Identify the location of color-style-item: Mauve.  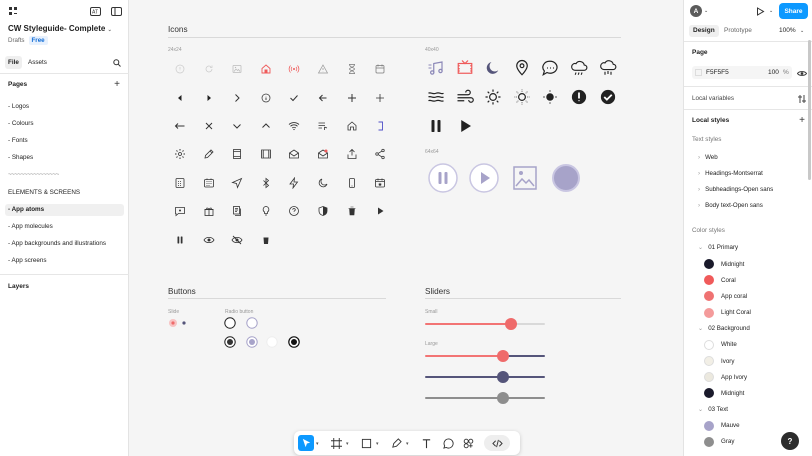
(722, 425).